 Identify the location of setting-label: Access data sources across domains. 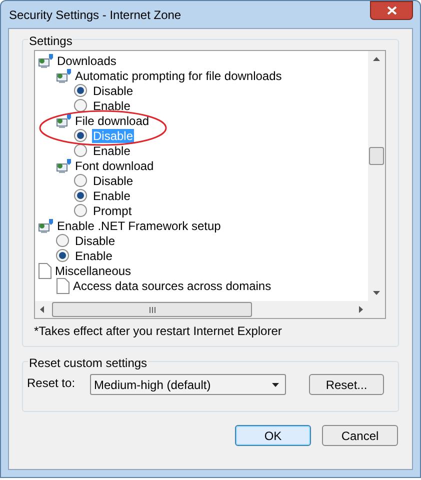
(172, 286).